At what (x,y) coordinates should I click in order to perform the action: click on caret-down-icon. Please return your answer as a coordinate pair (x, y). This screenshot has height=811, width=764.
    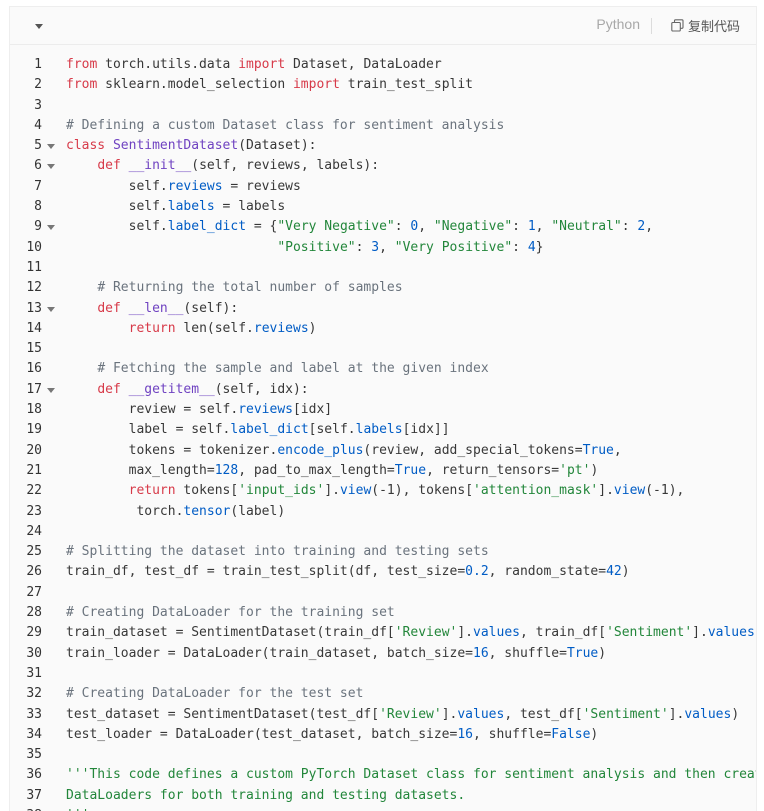
    Looking at the image, I should click on (39, 26).